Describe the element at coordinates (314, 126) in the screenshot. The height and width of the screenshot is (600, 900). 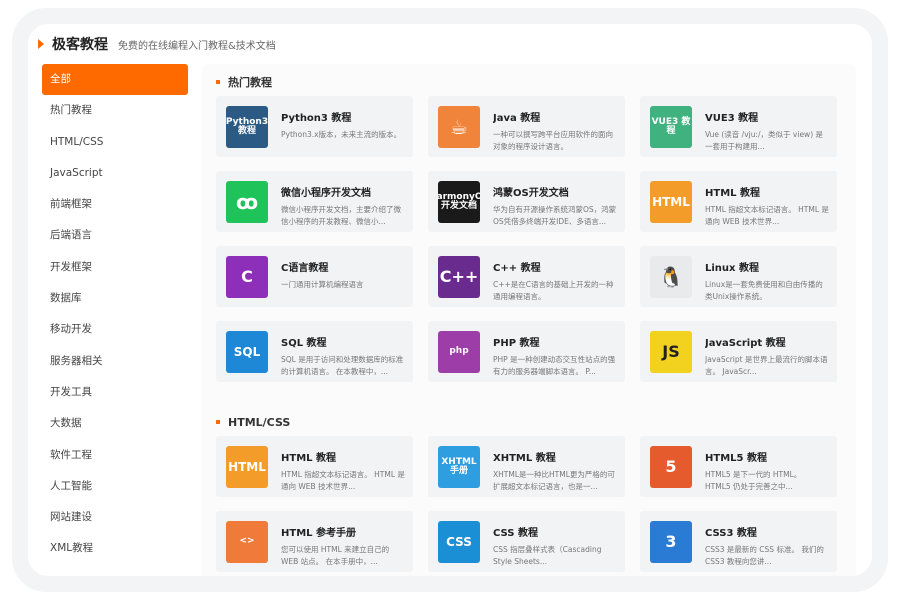
I see `tutorial-card: Python3 教程 Python3 教程 Python3.x版本，未来主流的版本。` at that location.